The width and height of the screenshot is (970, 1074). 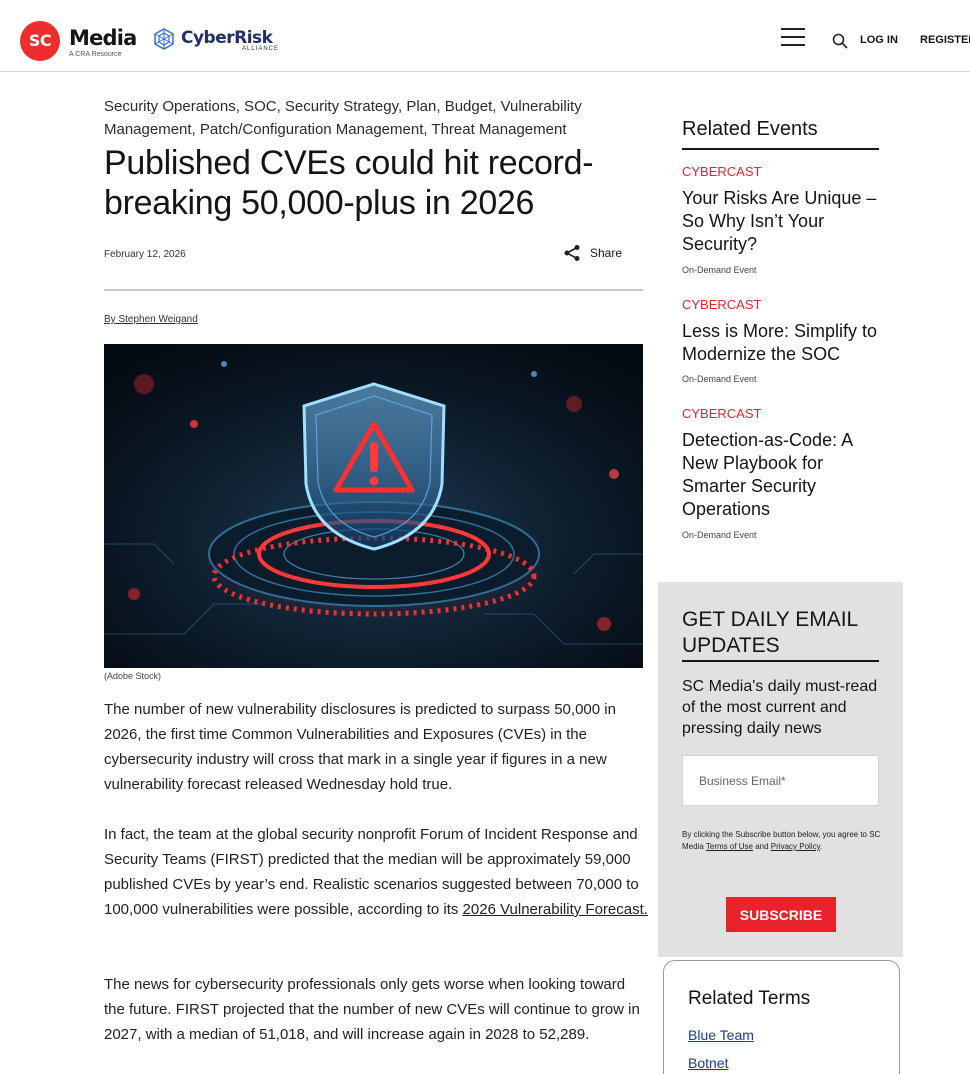 I want to click on author-byline: By Stephen Weigand, so click(x=151, y=319).